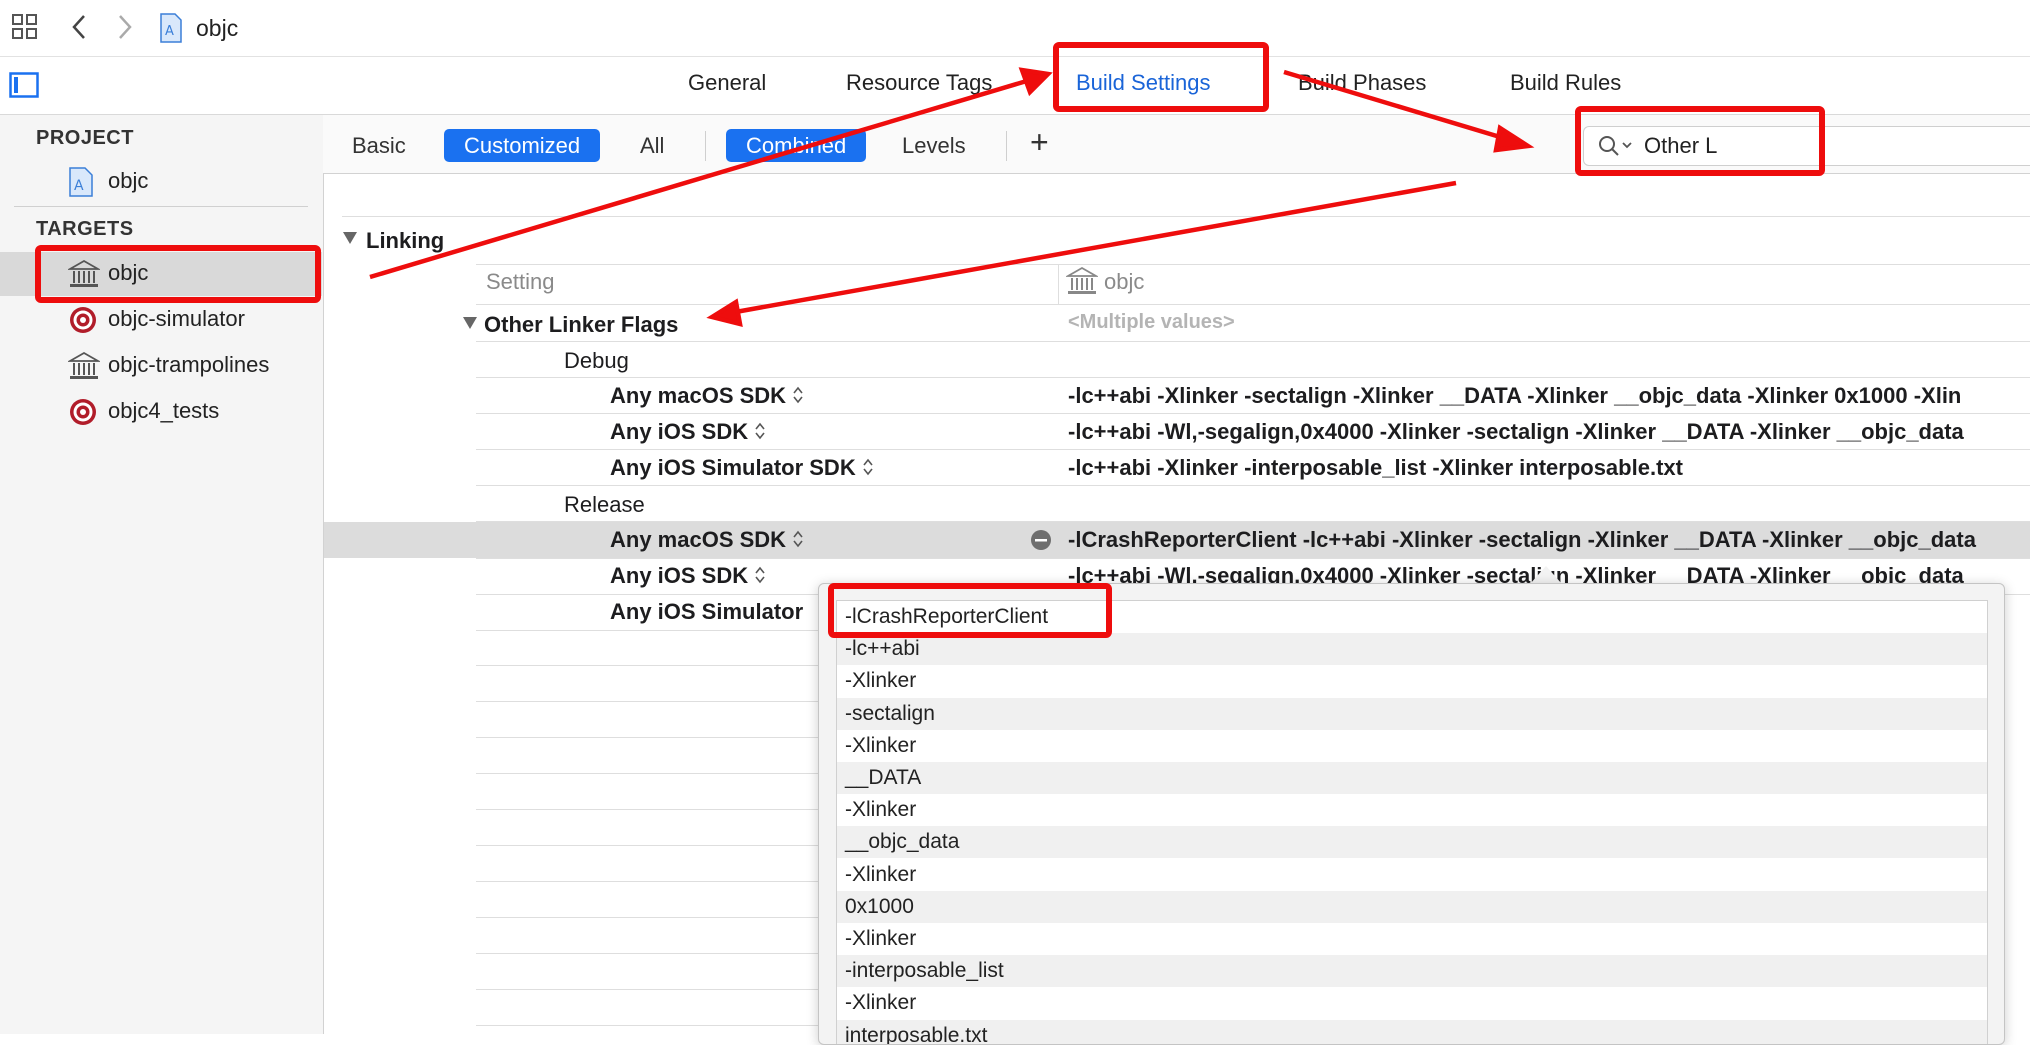 This screenshot has height=1045, width=2030. Describe the element at coordinates (1700, 141) in the screenshot. I see `highlight-search-field` at that location.